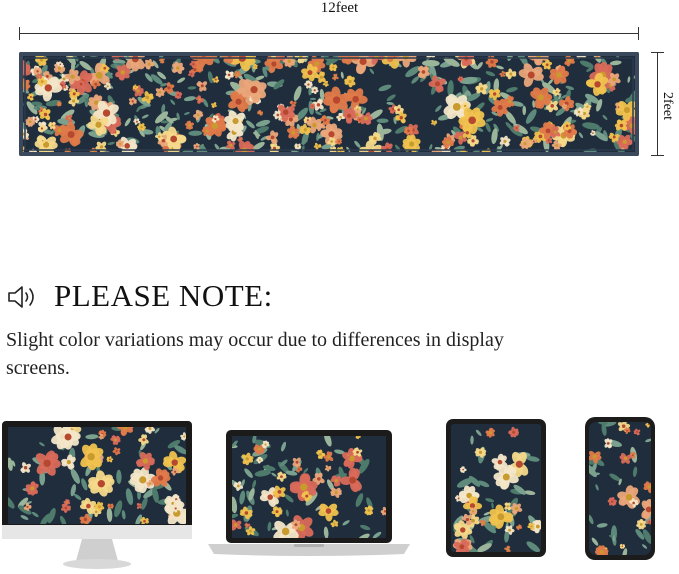  I want to click on laptop-screen, so click(309, 487).